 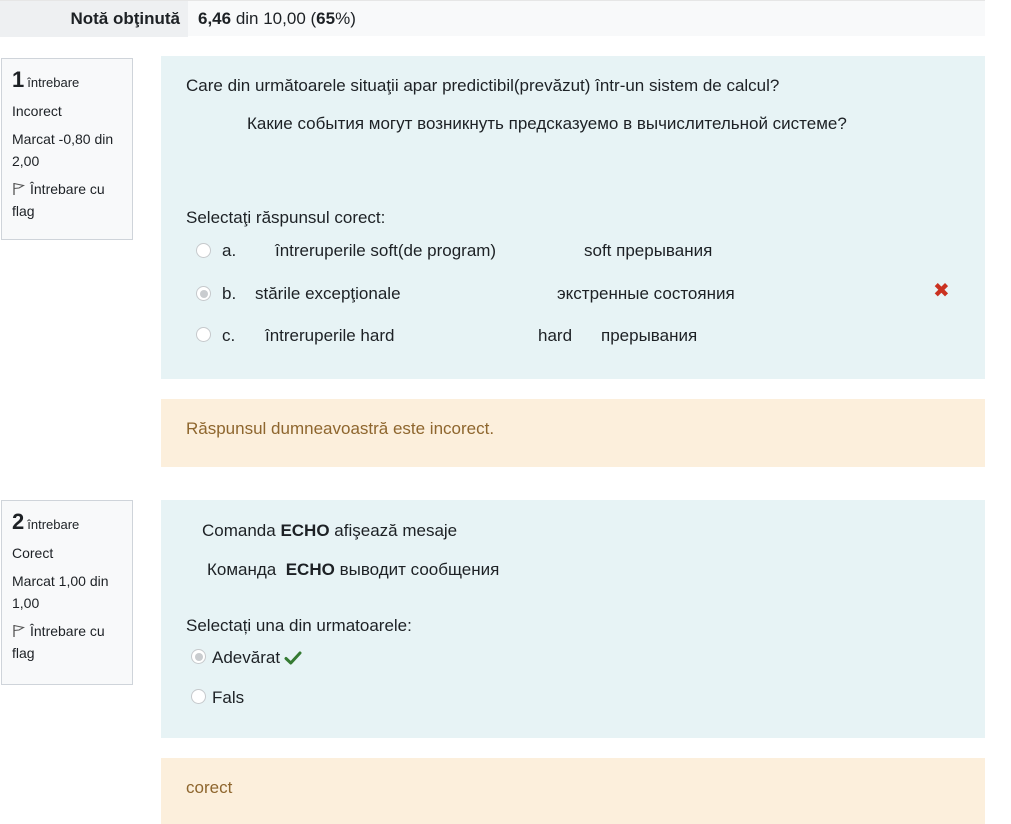 What do you see at coordinates (274, 18) in the screenshot?
I see `grade-mid: din 10,00 (` at bounding box center [274, 18].